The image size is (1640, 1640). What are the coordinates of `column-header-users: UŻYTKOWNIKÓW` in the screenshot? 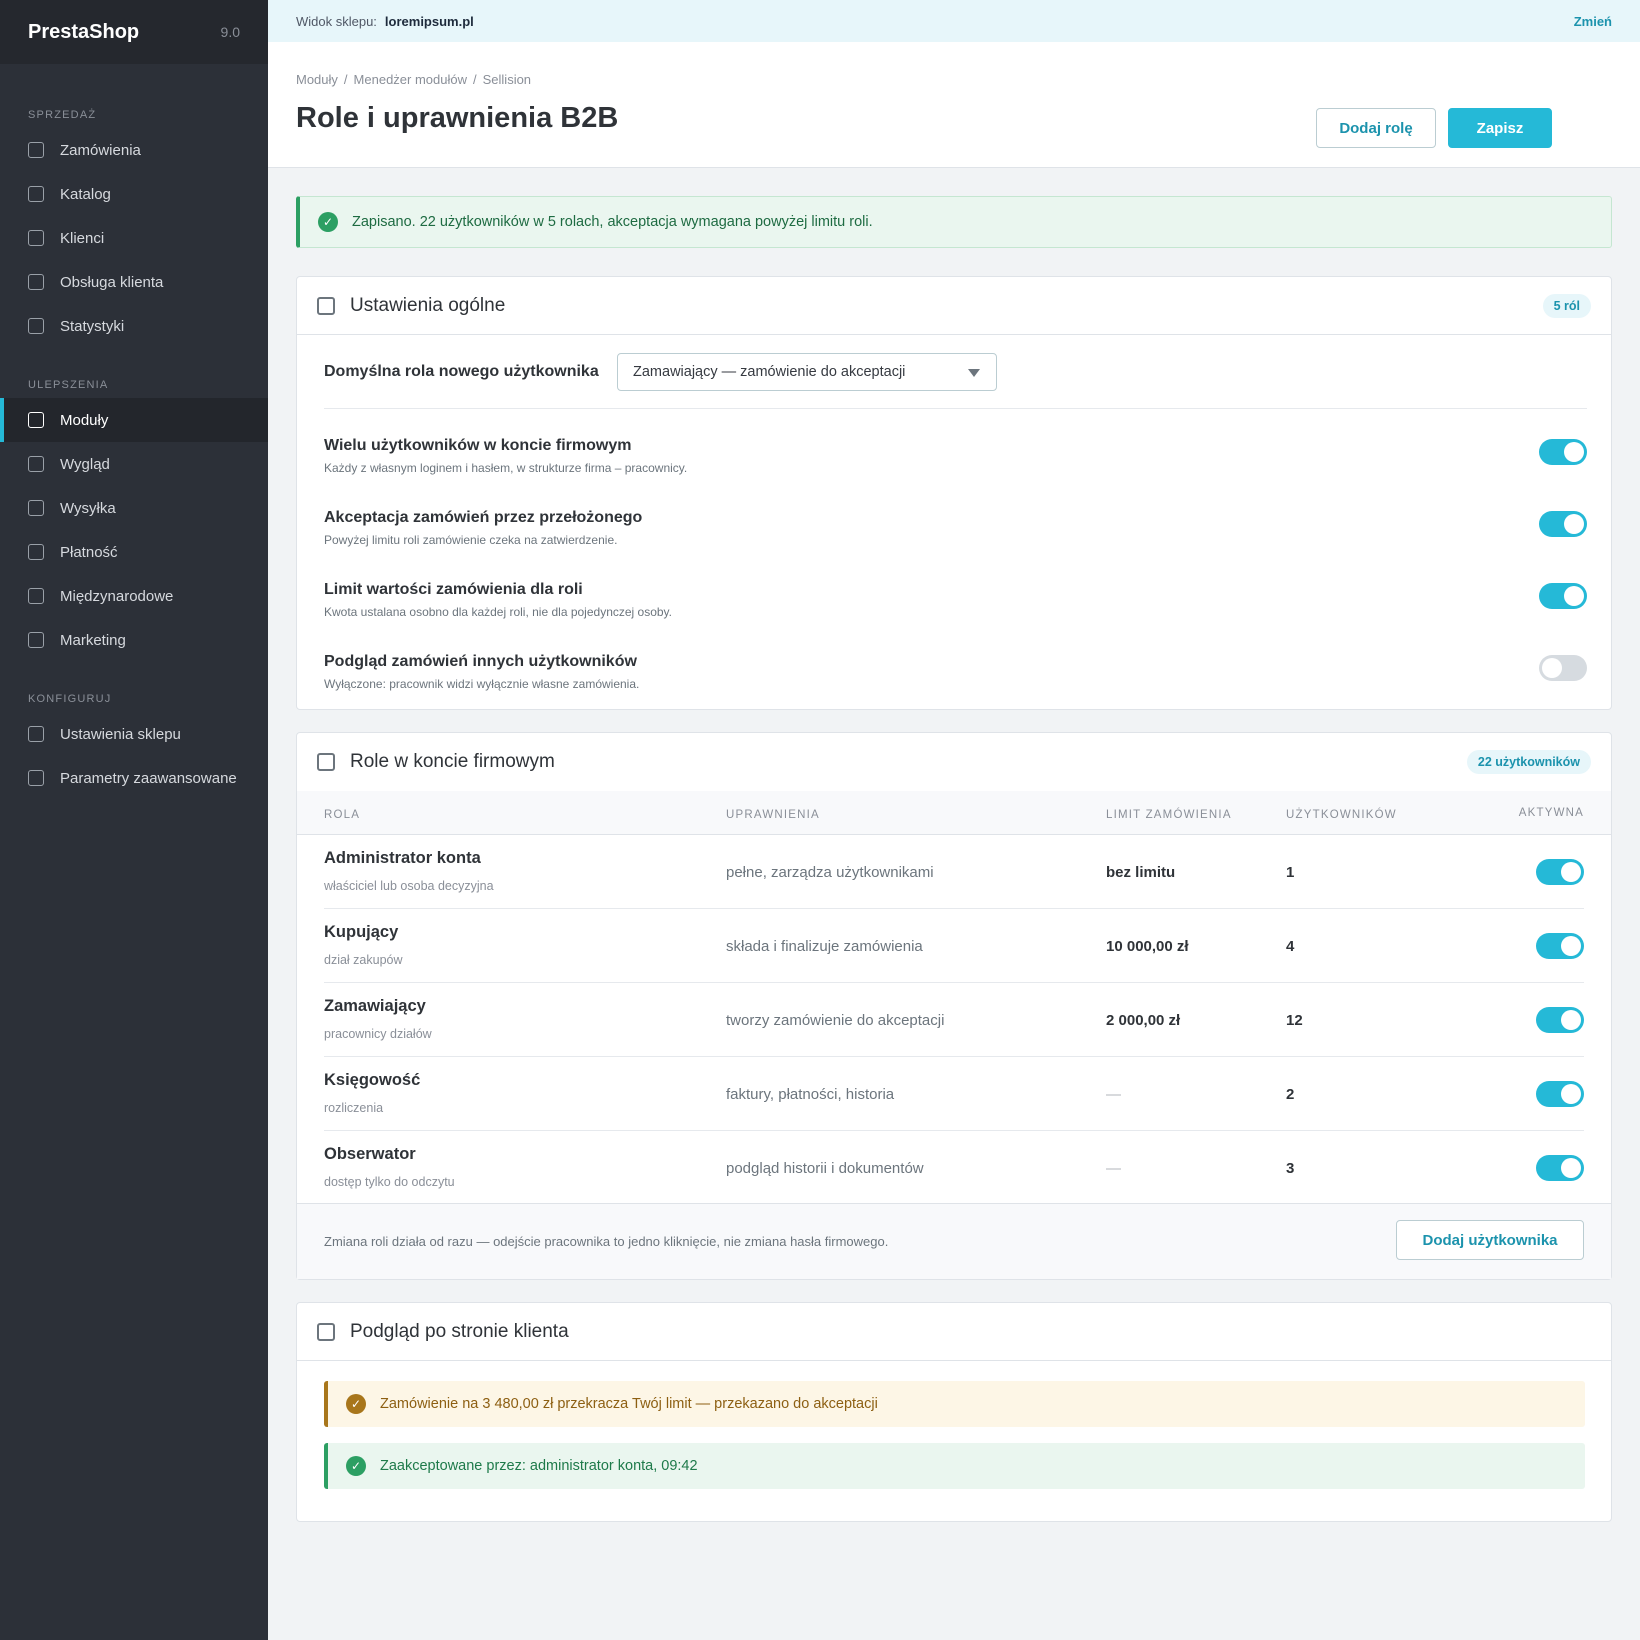 It's located at (1341, 815).